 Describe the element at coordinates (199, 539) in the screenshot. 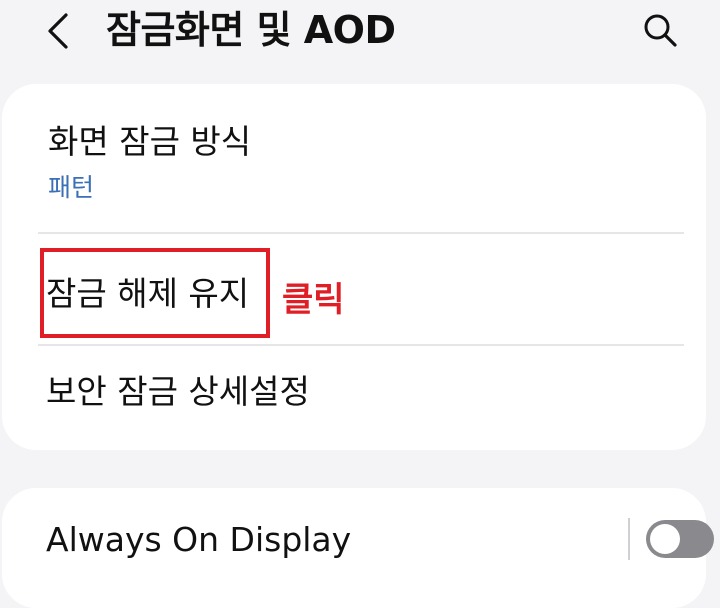

I see `always-on-display-label: Always On Display` at that location.